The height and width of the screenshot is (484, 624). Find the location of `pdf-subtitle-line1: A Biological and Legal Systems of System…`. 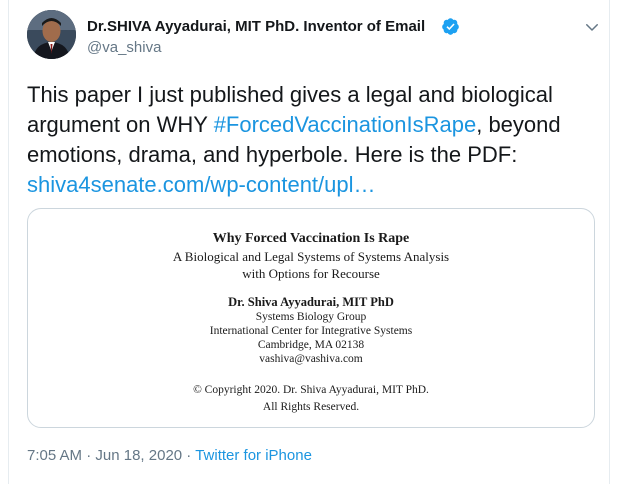

pdf-subtitle-line1: A Biological and Legal Systems of System… is located at coordinates (311, 256).